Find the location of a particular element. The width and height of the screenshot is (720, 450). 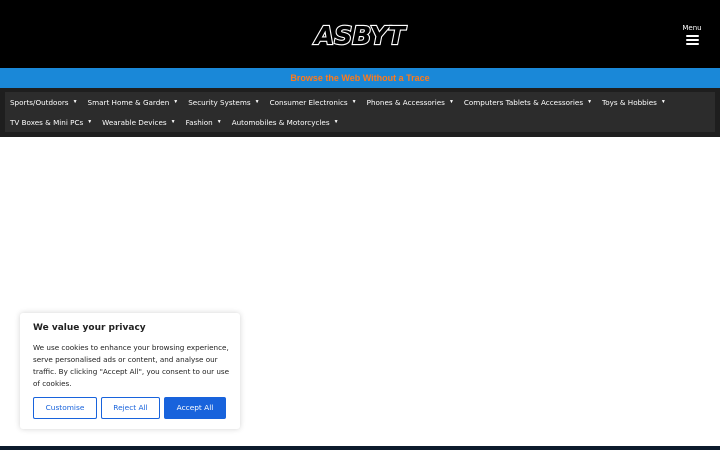

hamburger-icon is located at coordinates (692, 40).